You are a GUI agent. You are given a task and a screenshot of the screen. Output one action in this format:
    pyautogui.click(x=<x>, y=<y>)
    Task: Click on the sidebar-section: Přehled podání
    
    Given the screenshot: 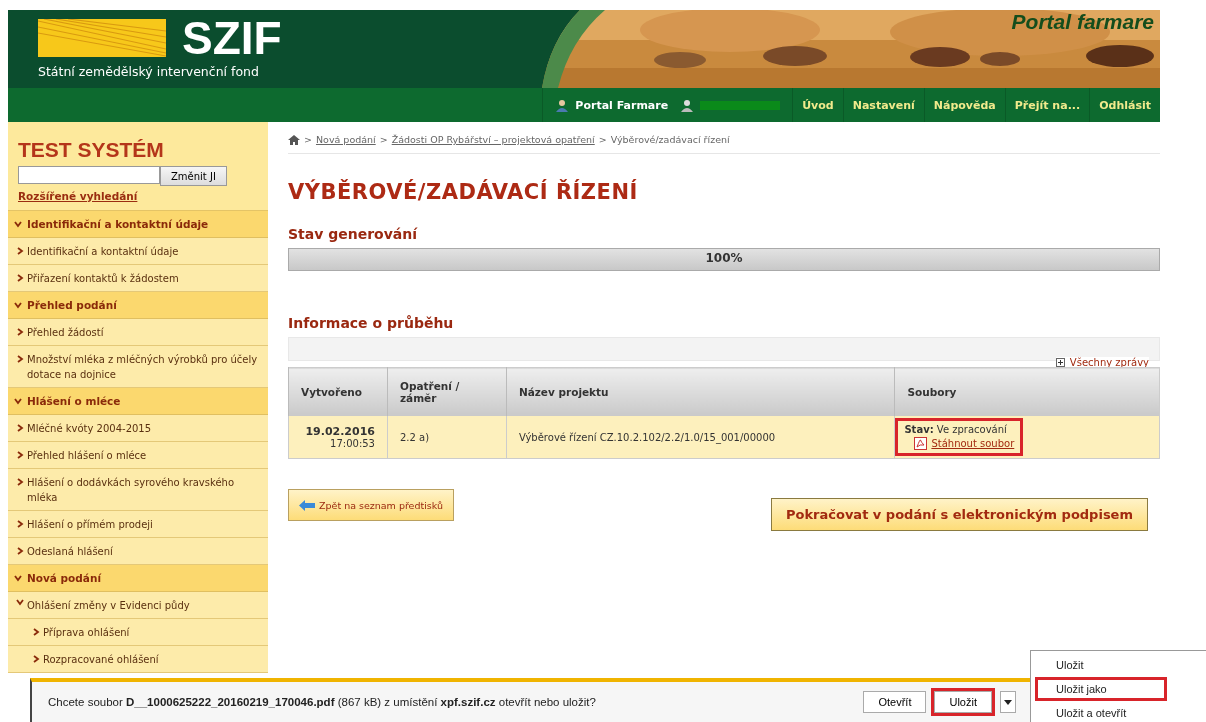 What is the action you would take?
    pyautogui.click(x=72, y=305)
    